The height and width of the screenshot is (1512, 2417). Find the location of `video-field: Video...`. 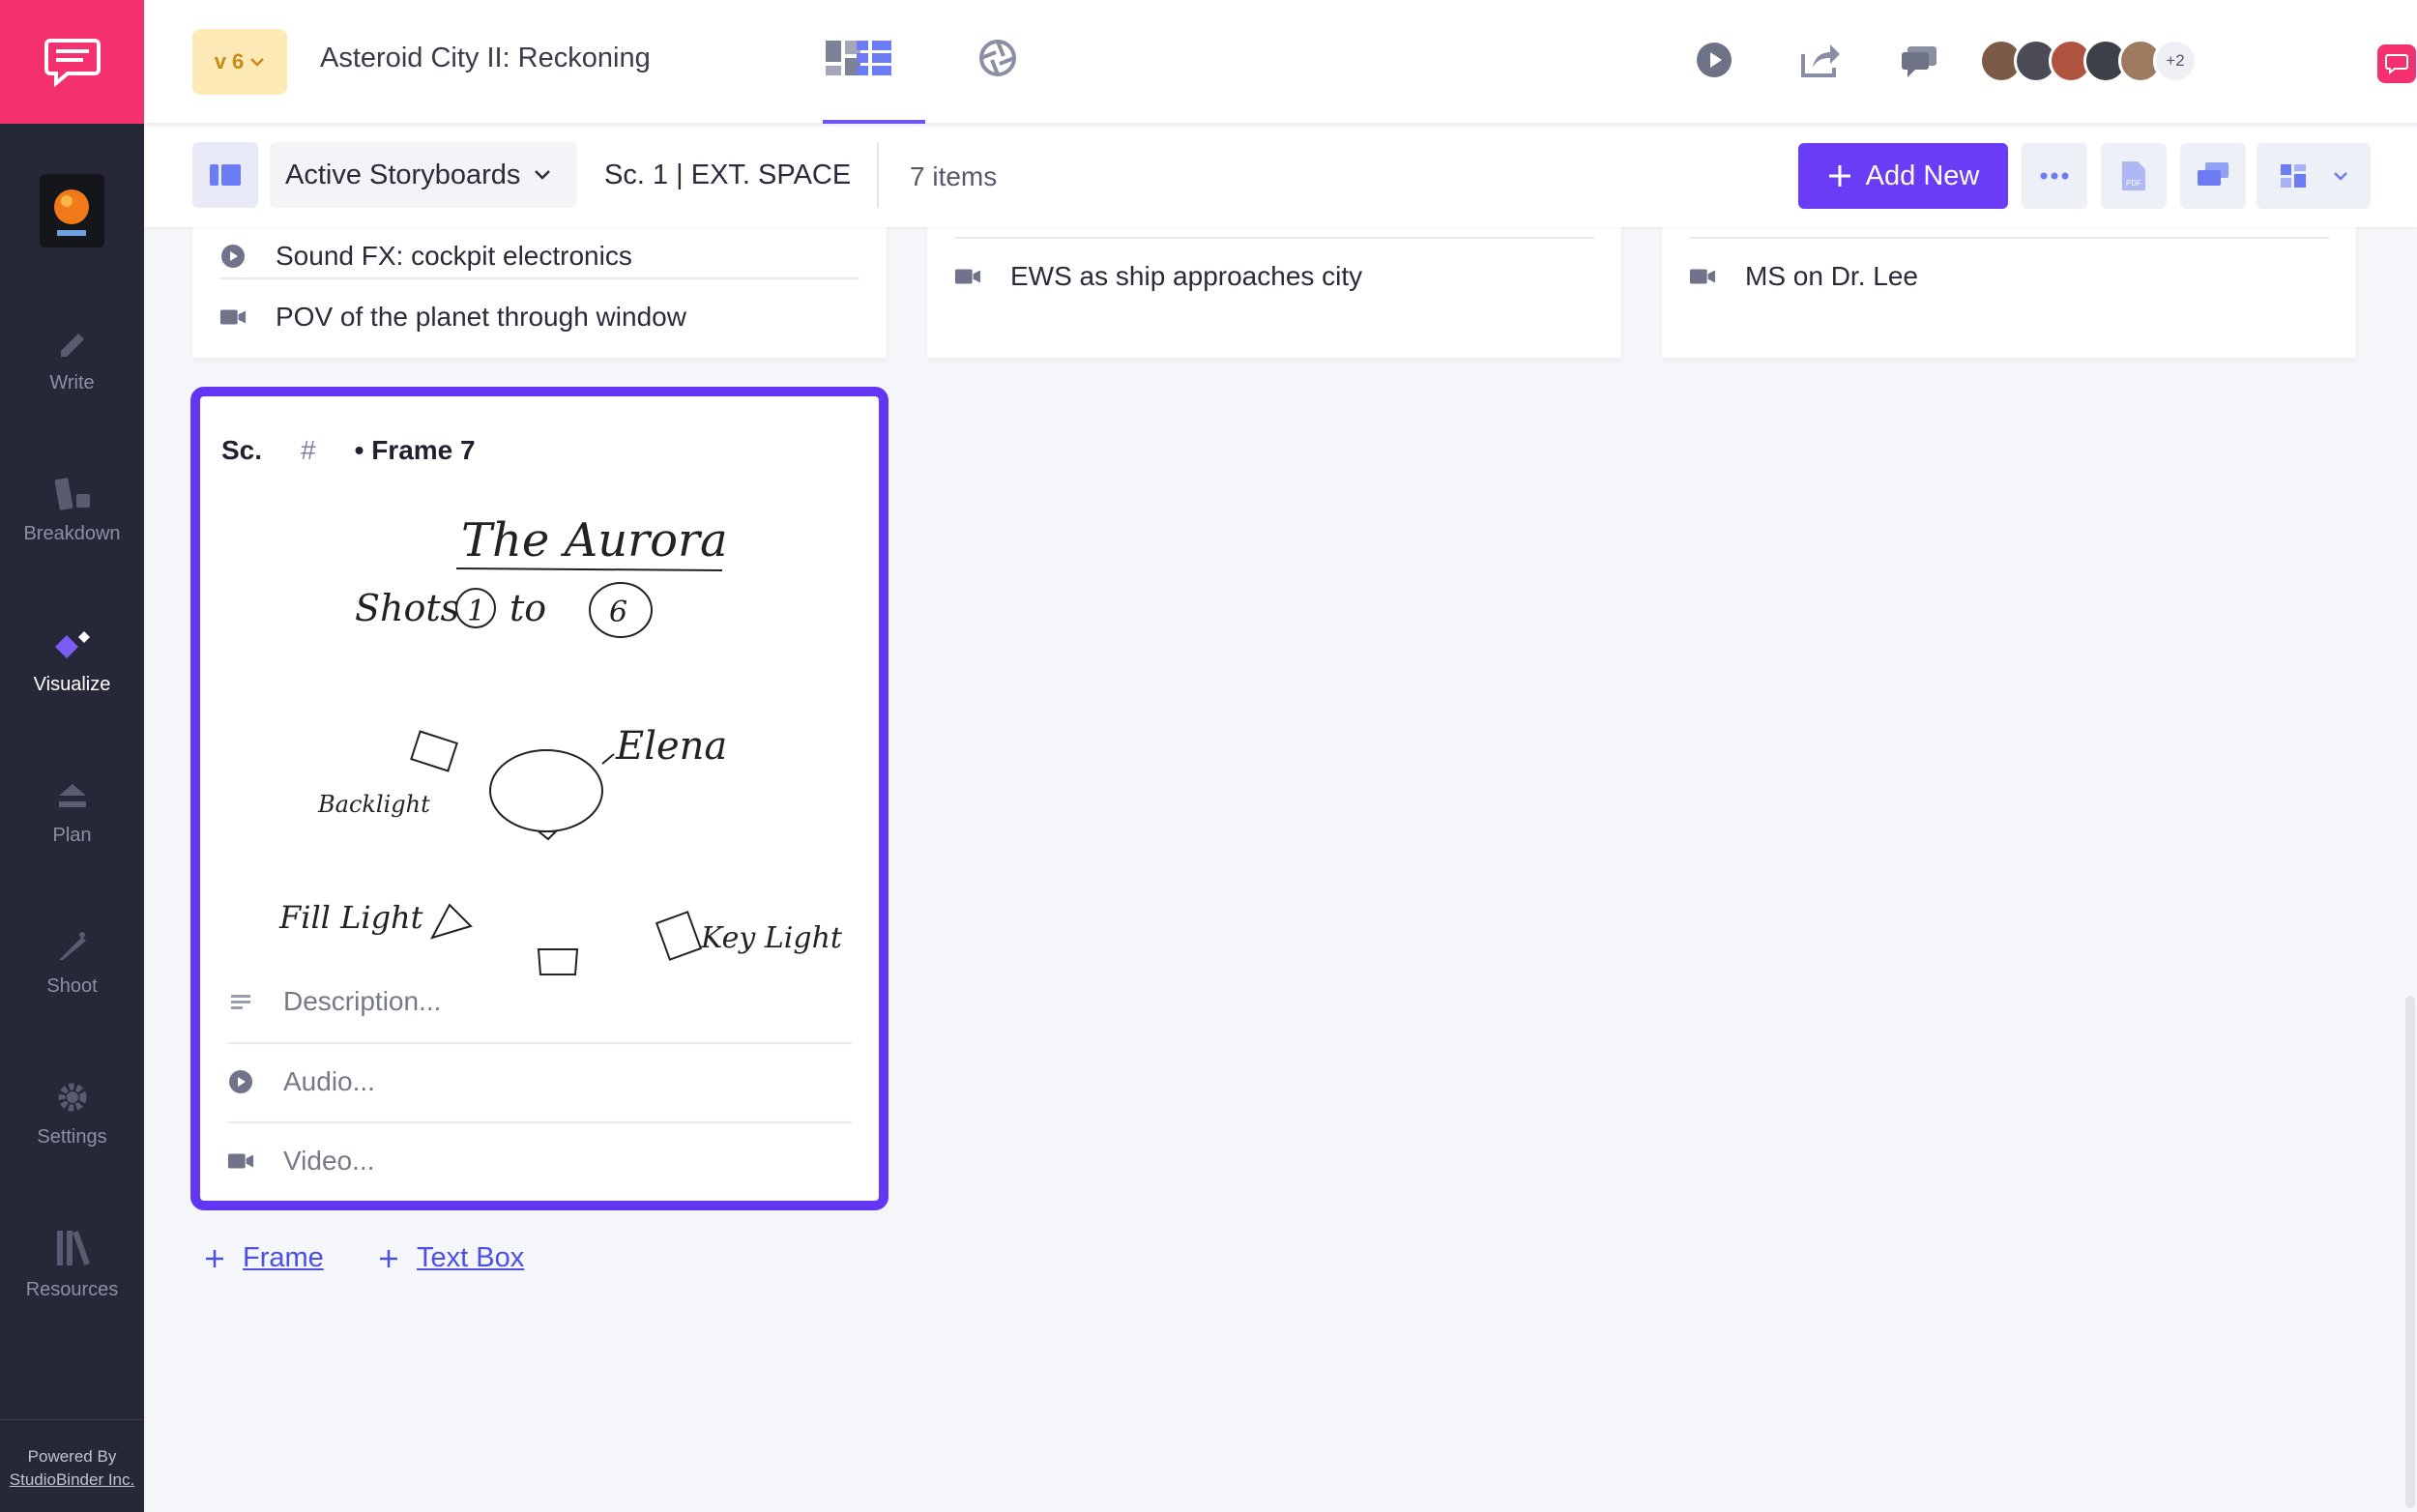

video-field: Video... is located at coordinates (539, 1160).